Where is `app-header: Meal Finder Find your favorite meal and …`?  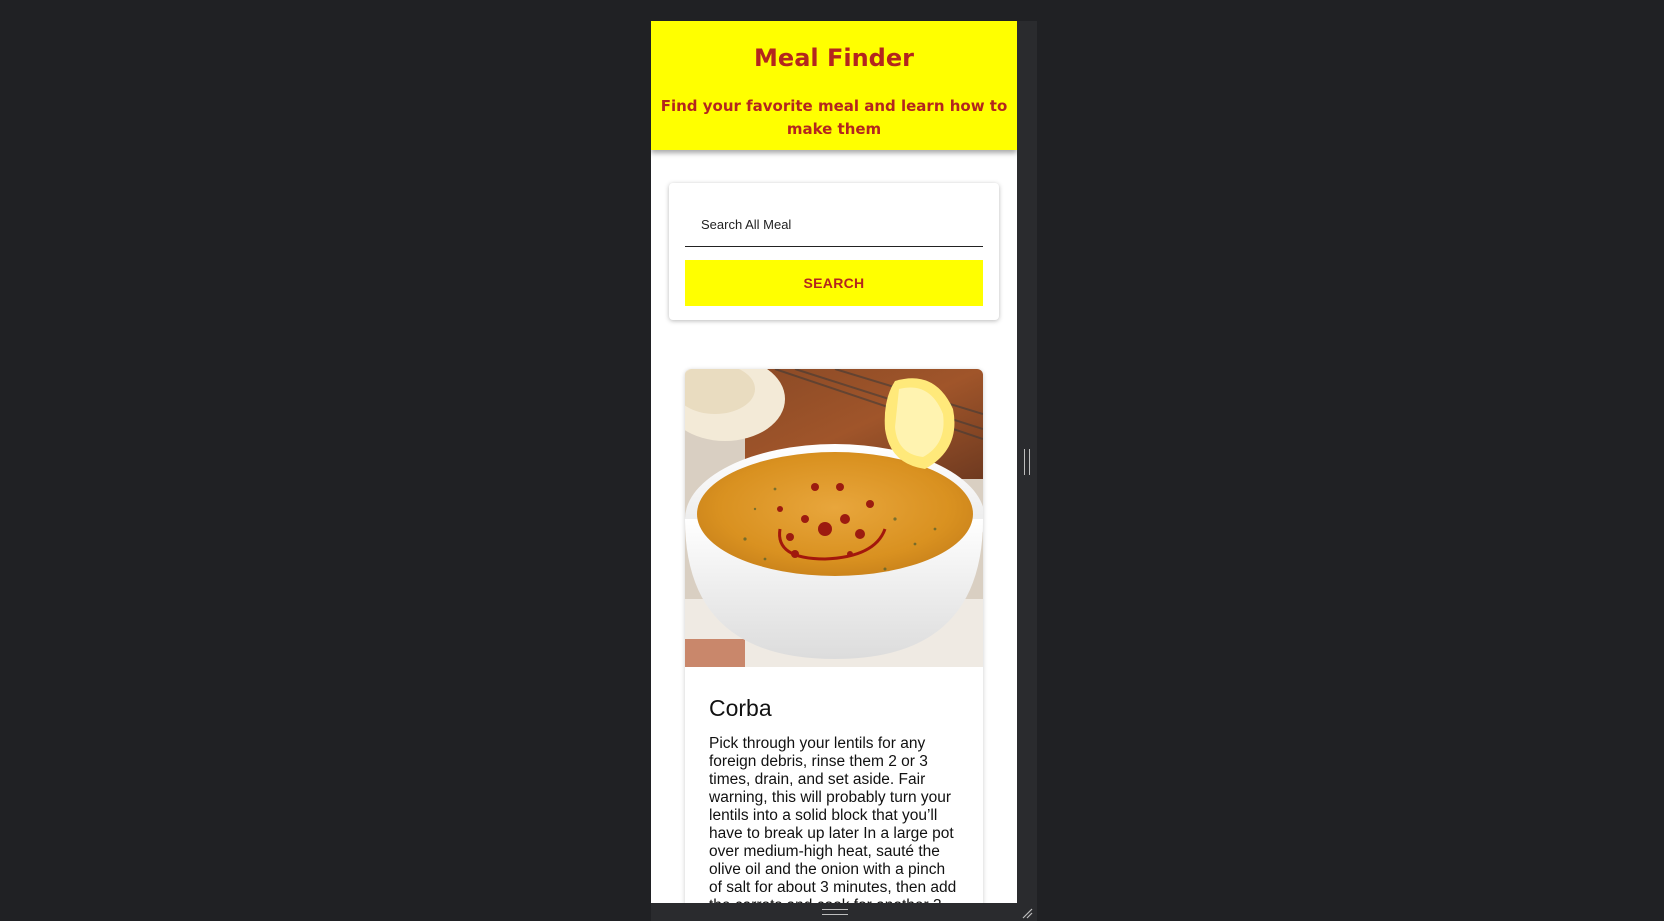
app-header: Meal Finder Find your favorite meal and … is located at coordinates (834, 85).